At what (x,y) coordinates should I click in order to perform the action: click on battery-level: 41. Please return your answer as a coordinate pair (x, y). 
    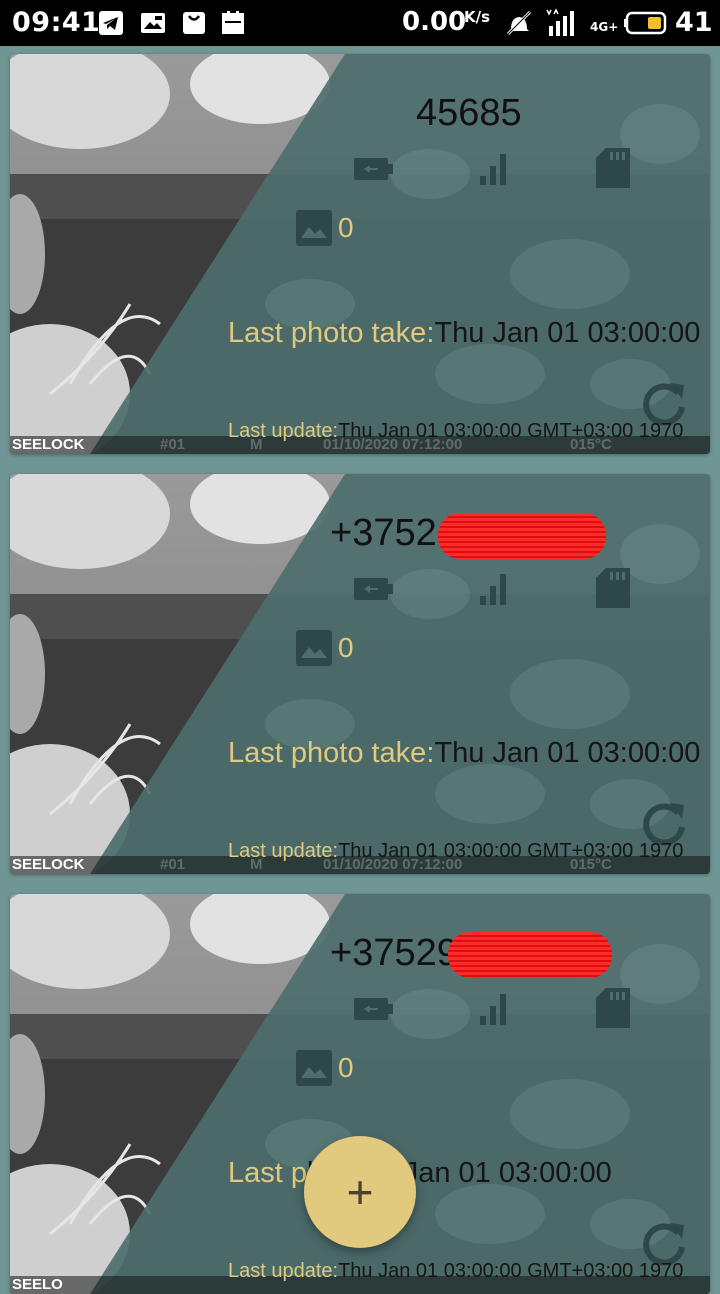
    Looking at the image, I should click on (694, 22).